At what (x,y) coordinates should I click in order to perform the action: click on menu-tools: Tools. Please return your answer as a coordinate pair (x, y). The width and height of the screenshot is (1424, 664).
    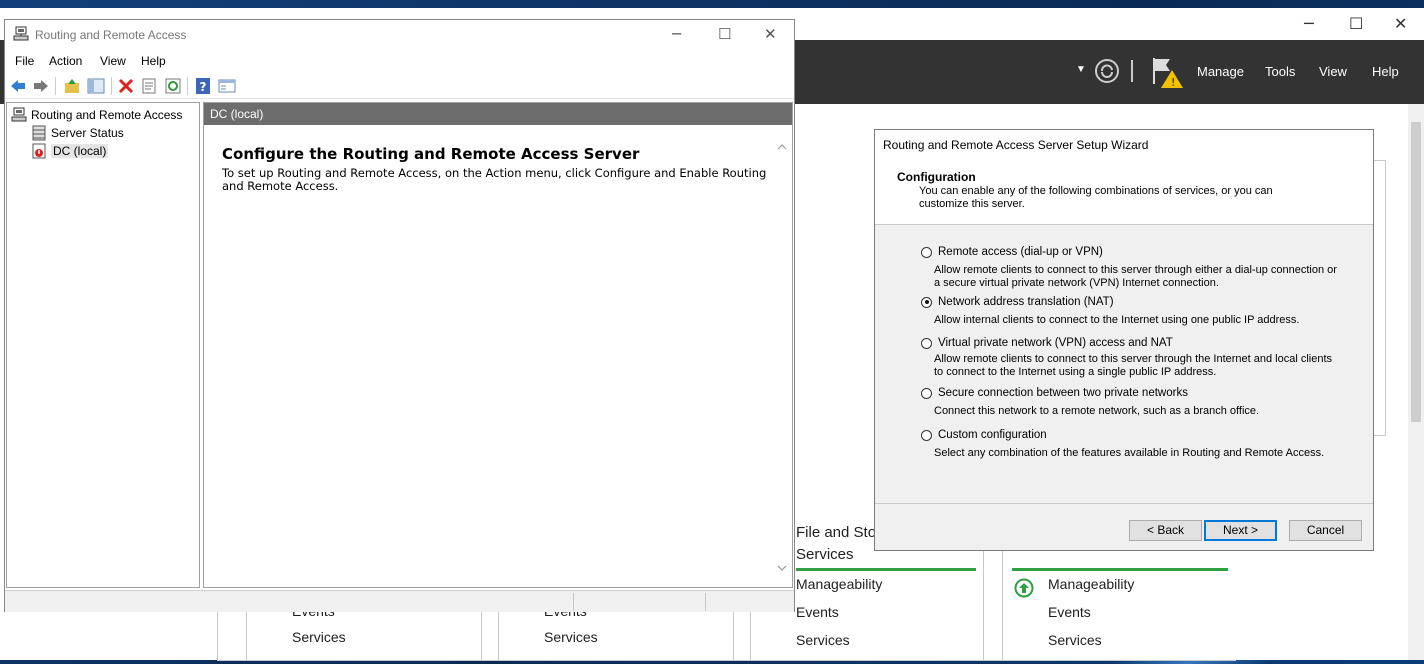
    Looking at the image, I should click on (1280, 71).